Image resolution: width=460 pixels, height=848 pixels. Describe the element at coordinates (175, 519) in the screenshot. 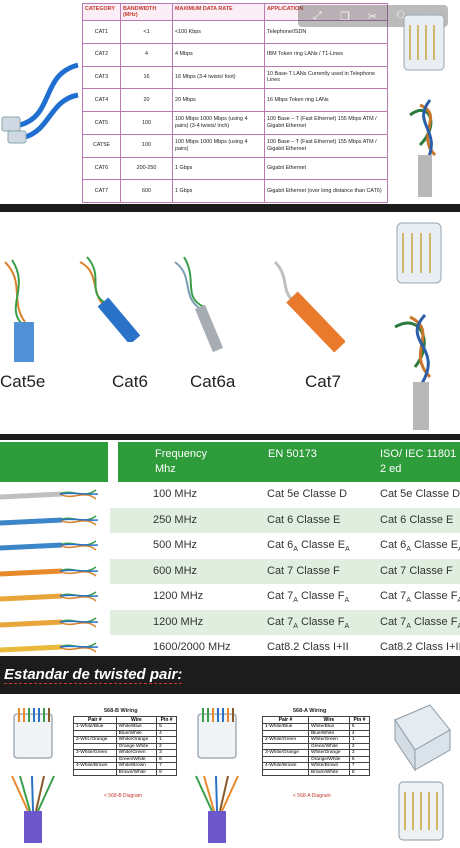

I see `cell-frequency: 250 MHz` at that location.